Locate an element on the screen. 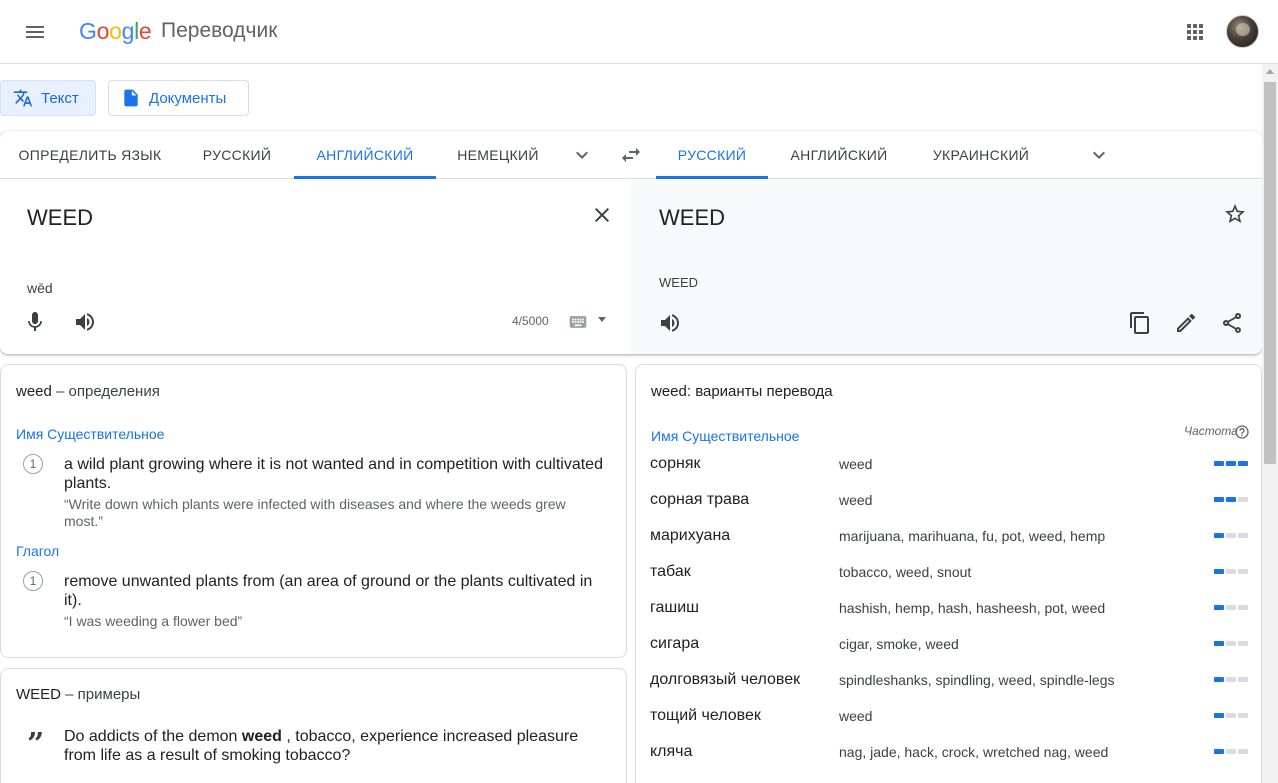  tab-source-german: НЕМЕЦКИЙ is located at coordinates (498, 155).